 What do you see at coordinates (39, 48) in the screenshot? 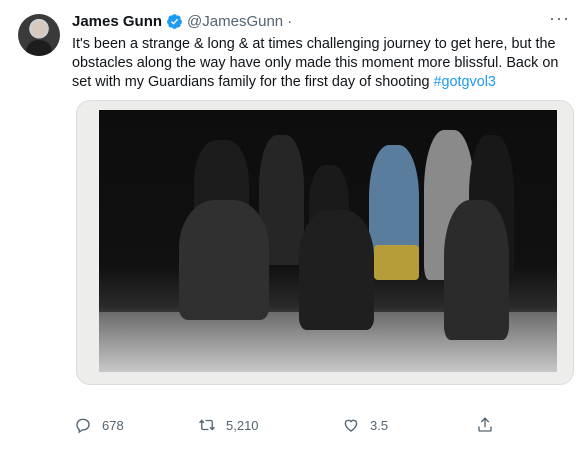
I see `avatar-body` at bounding box center [39, 48].